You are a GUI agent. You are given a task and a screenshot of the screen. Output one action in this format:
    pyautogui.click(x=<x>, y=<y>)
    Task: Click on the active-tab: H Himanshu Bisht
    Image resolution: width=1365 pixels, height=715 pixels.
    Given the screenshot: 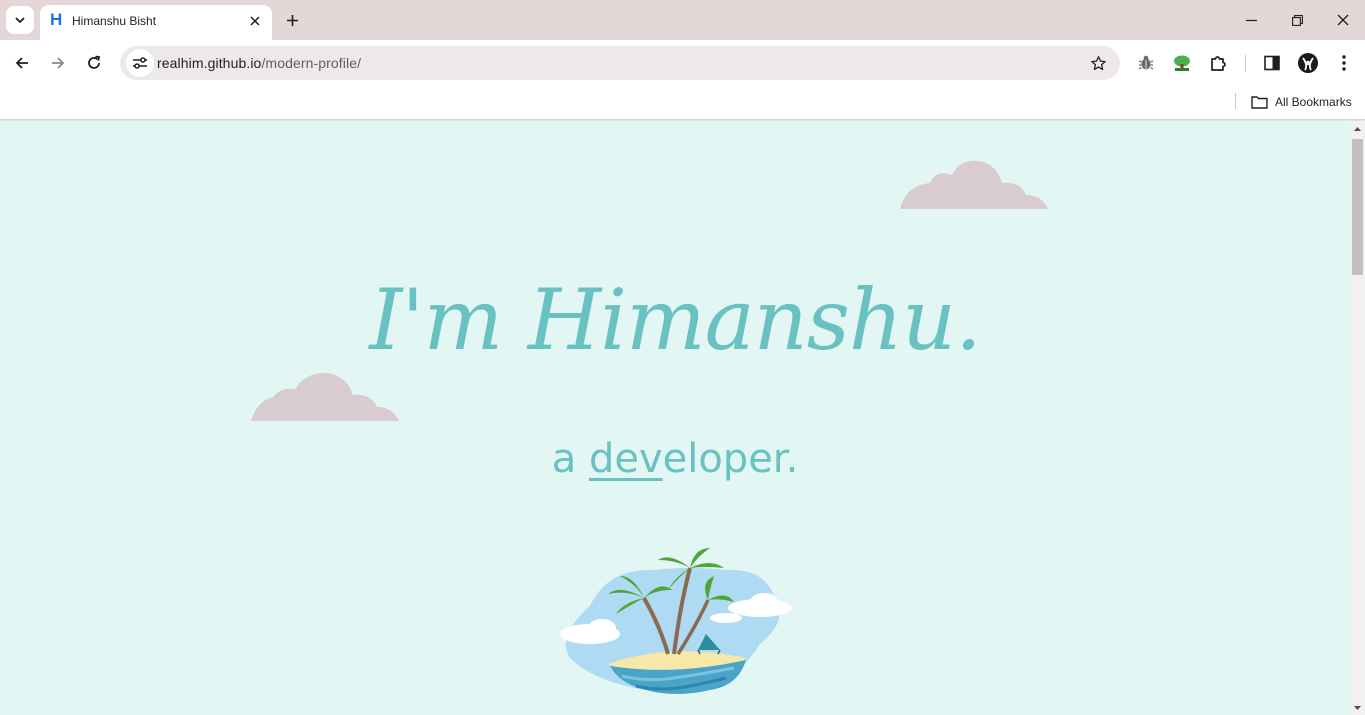 What is the action you would take?
    pyautogui.click(x=156, y=22)
    